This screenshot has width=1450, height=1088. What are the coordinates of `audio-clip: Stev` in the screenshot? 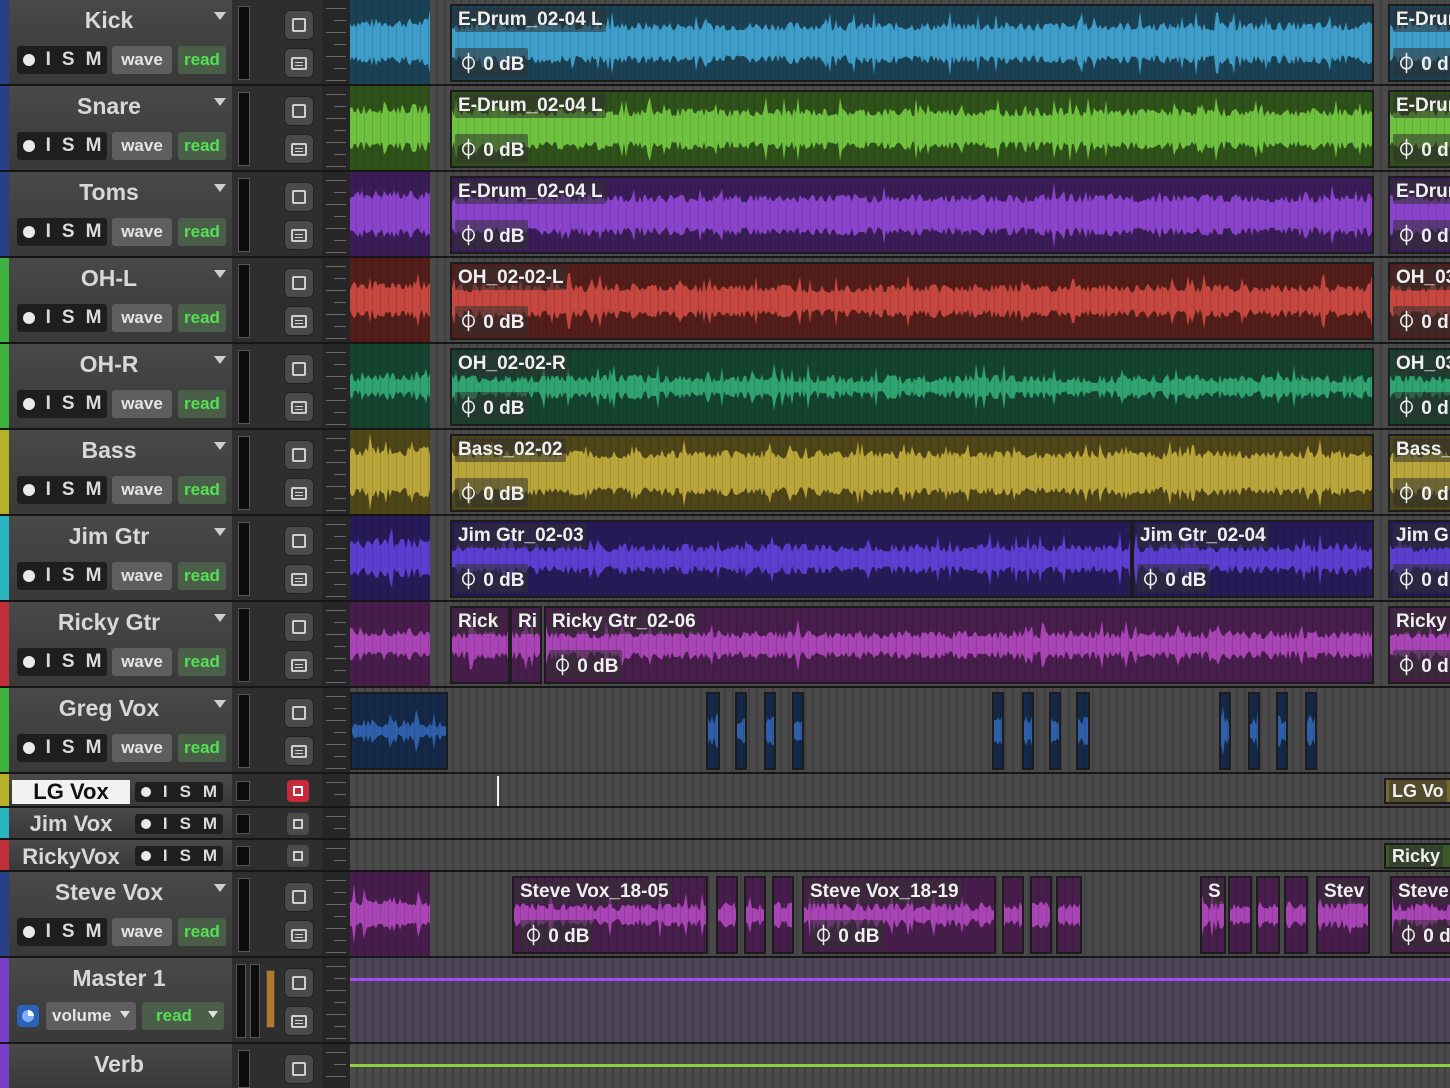 It's located at (1343, 915).